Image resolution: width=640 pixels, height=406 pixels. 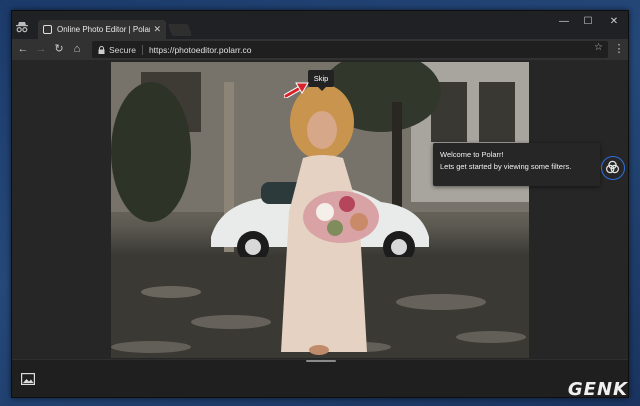 What do you see at coordinates (122, 49) in the screenshot?
I see `secure-label: Secure` at bounding box center [122, 49].